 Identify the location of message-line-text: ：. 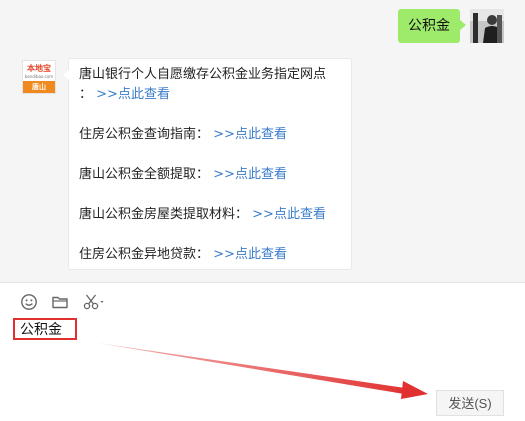
(86, 94).